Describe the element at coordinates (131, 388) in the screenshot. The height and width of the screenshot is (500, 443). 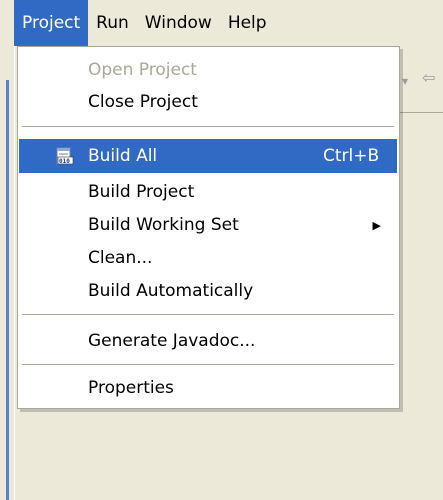
I see `menu-item-label: Properties` at that location.